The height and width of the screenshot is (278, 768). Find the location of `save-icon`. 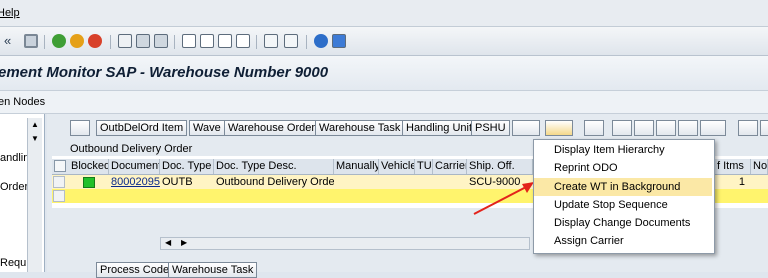

save-icon is located at coordinates (31, 41).